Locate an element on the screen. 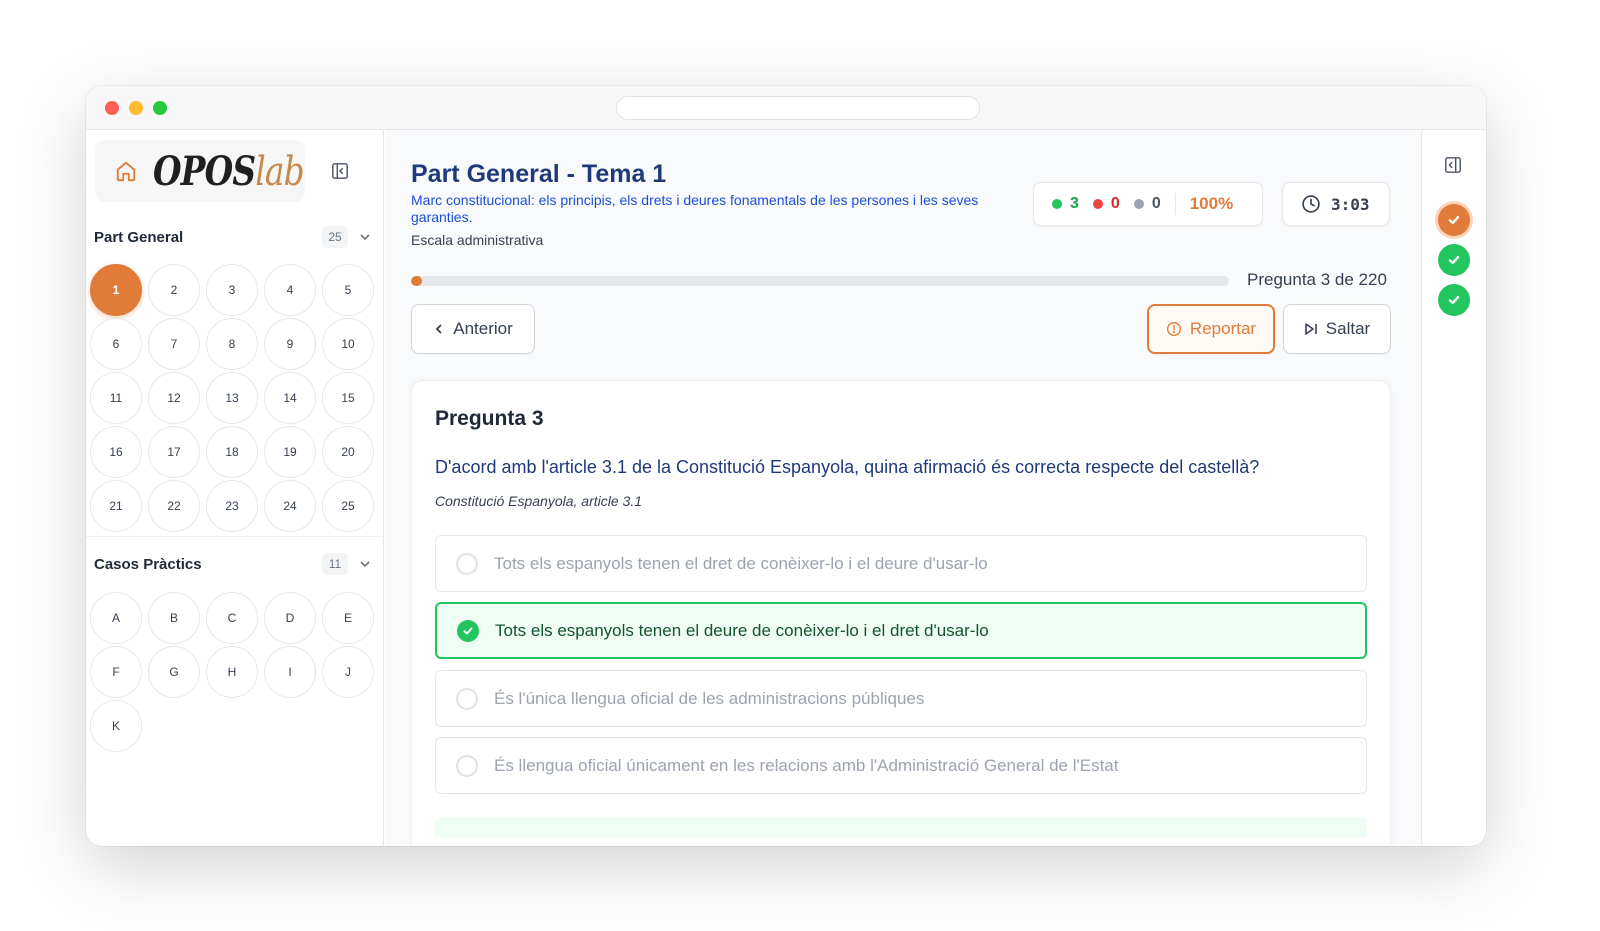  scale-label: Escala administrativa is located at coordinates (477, 240).